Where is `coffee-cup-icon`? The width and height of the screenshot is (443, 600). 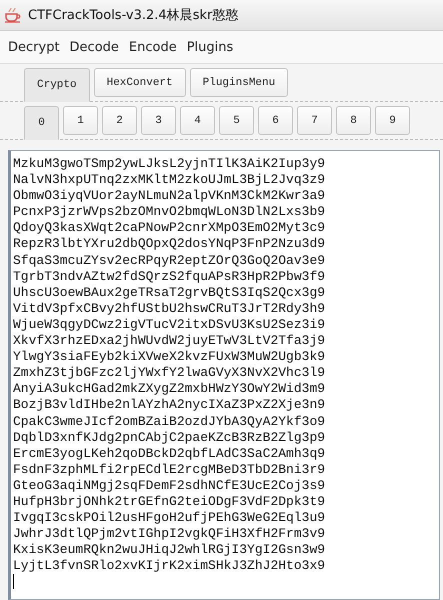 coffee-cup-icon is located at coordinates (13, 15).